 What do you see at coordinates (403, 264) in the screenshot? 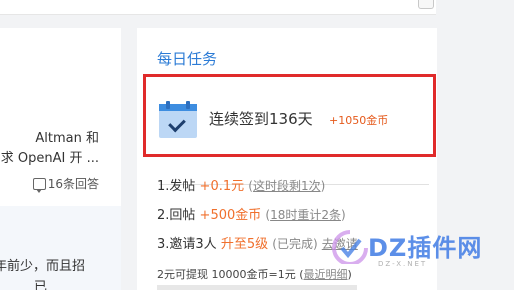
I see `watermark-url: DZ-X.NET` at bounding box center [403, 264].